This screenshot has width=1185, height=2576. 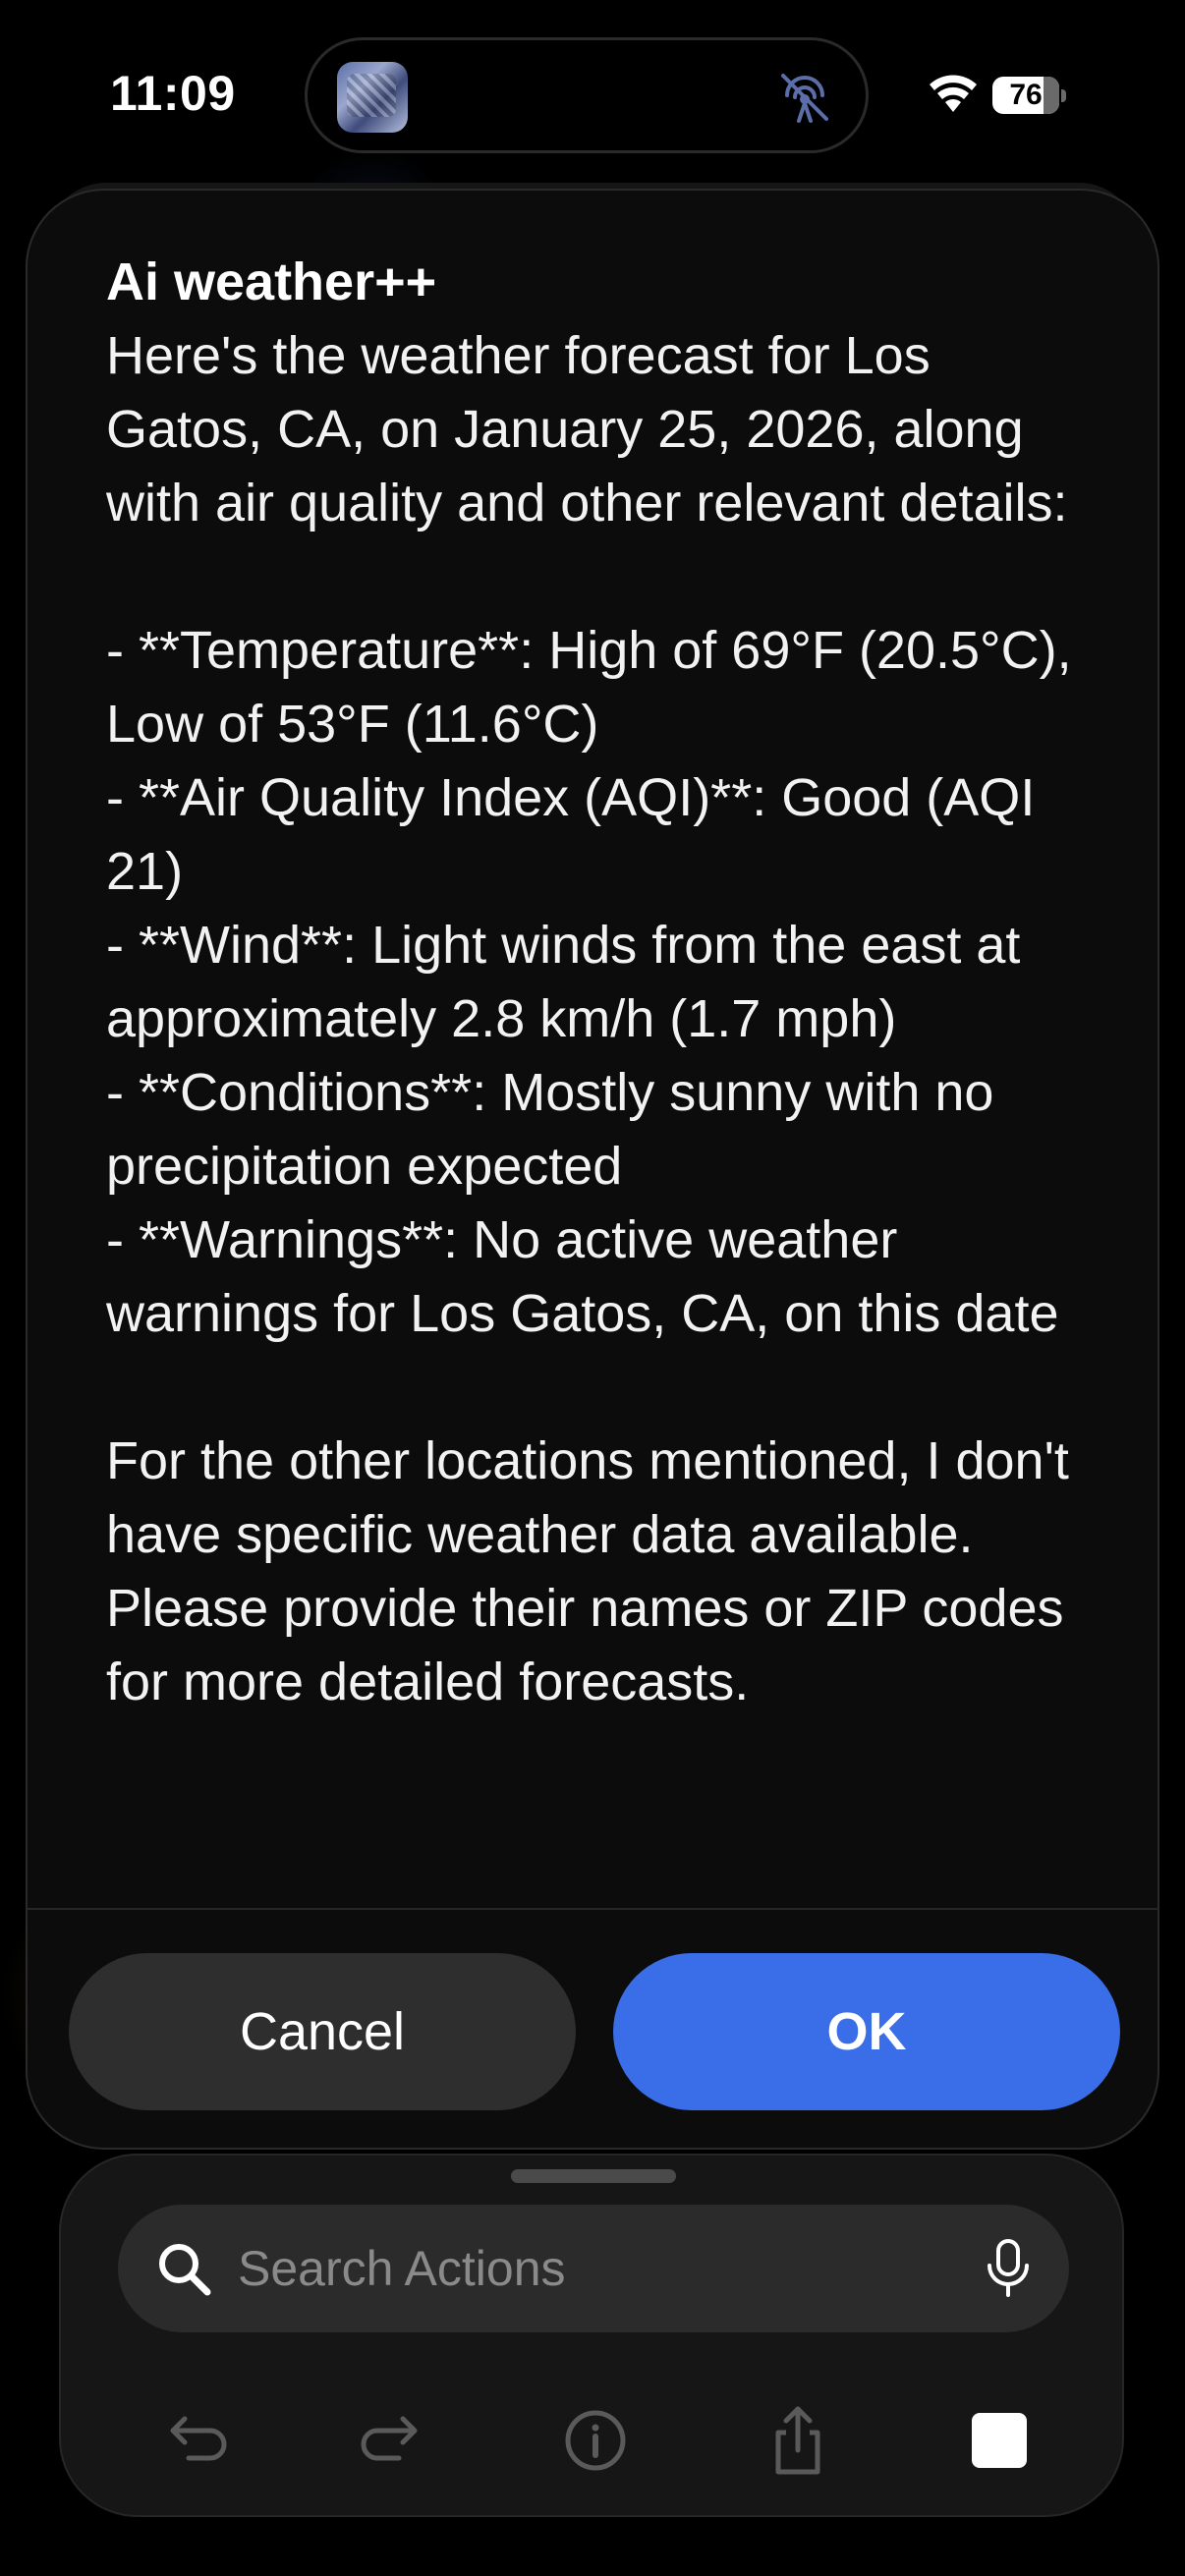 I want to click on battery-indicator: 76, so click(x=1029, y=95).